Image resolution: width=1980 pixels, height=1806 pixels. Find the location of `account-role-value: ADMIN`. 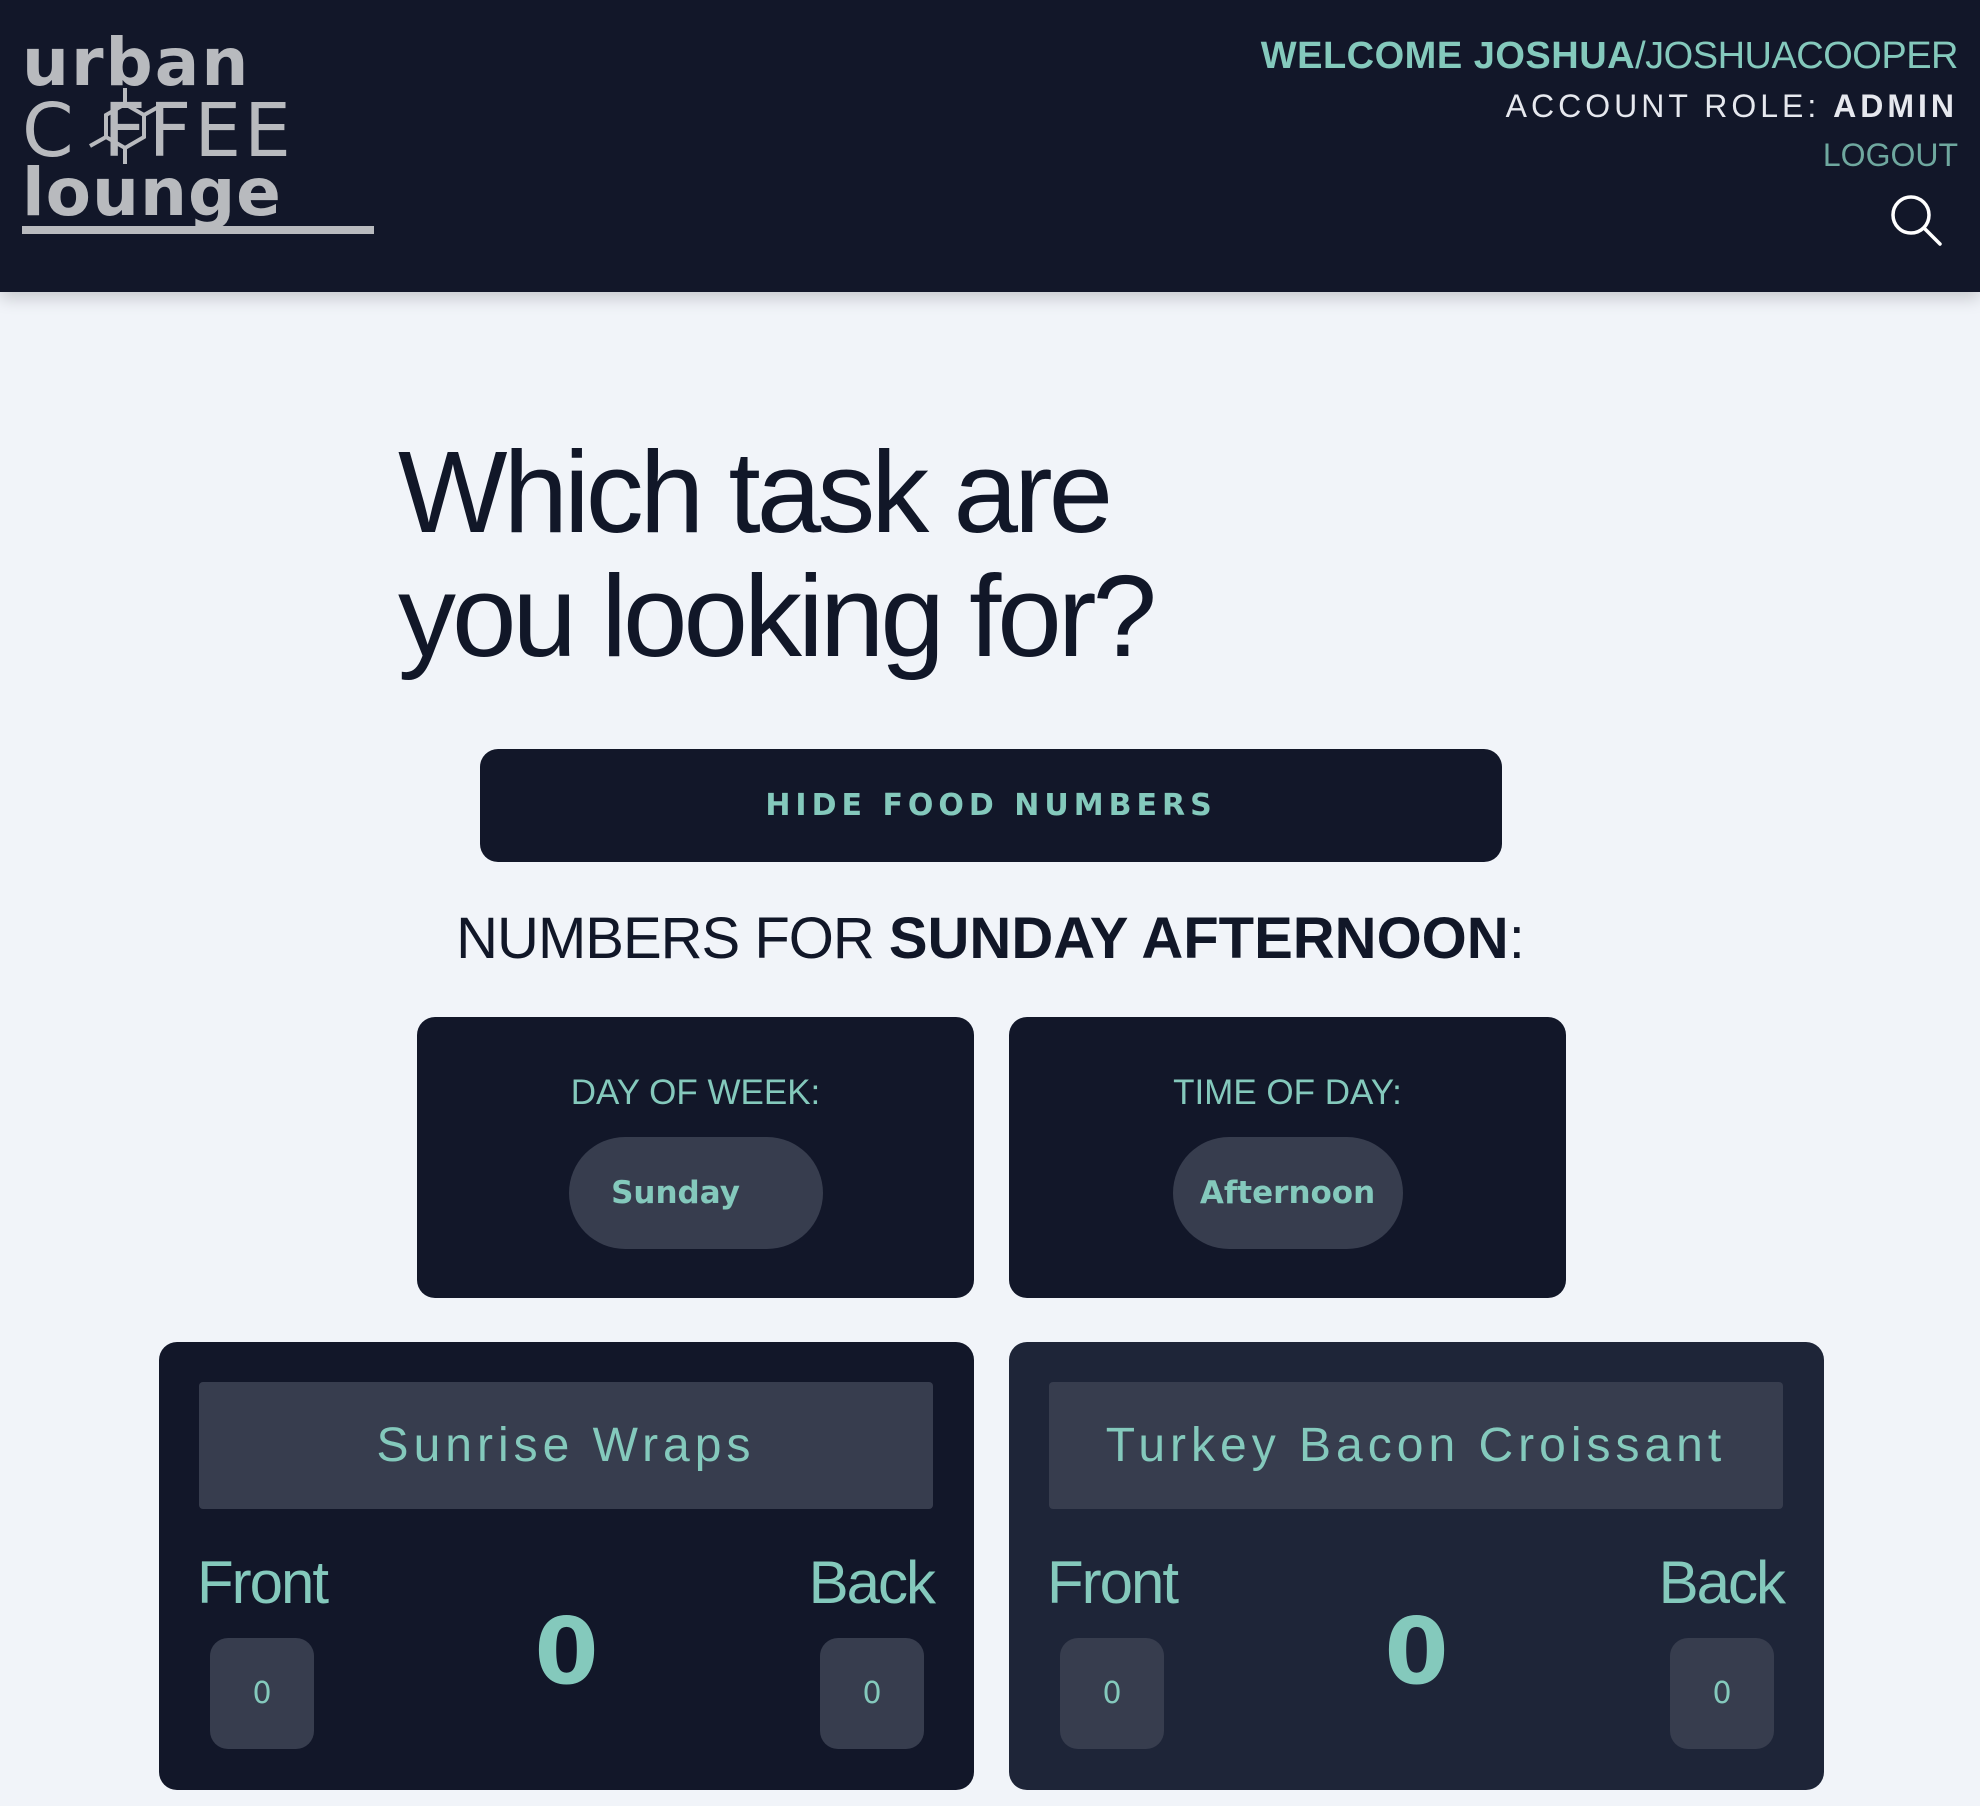

account-role-value: ADMIN is located at coordinates (1895, 106).